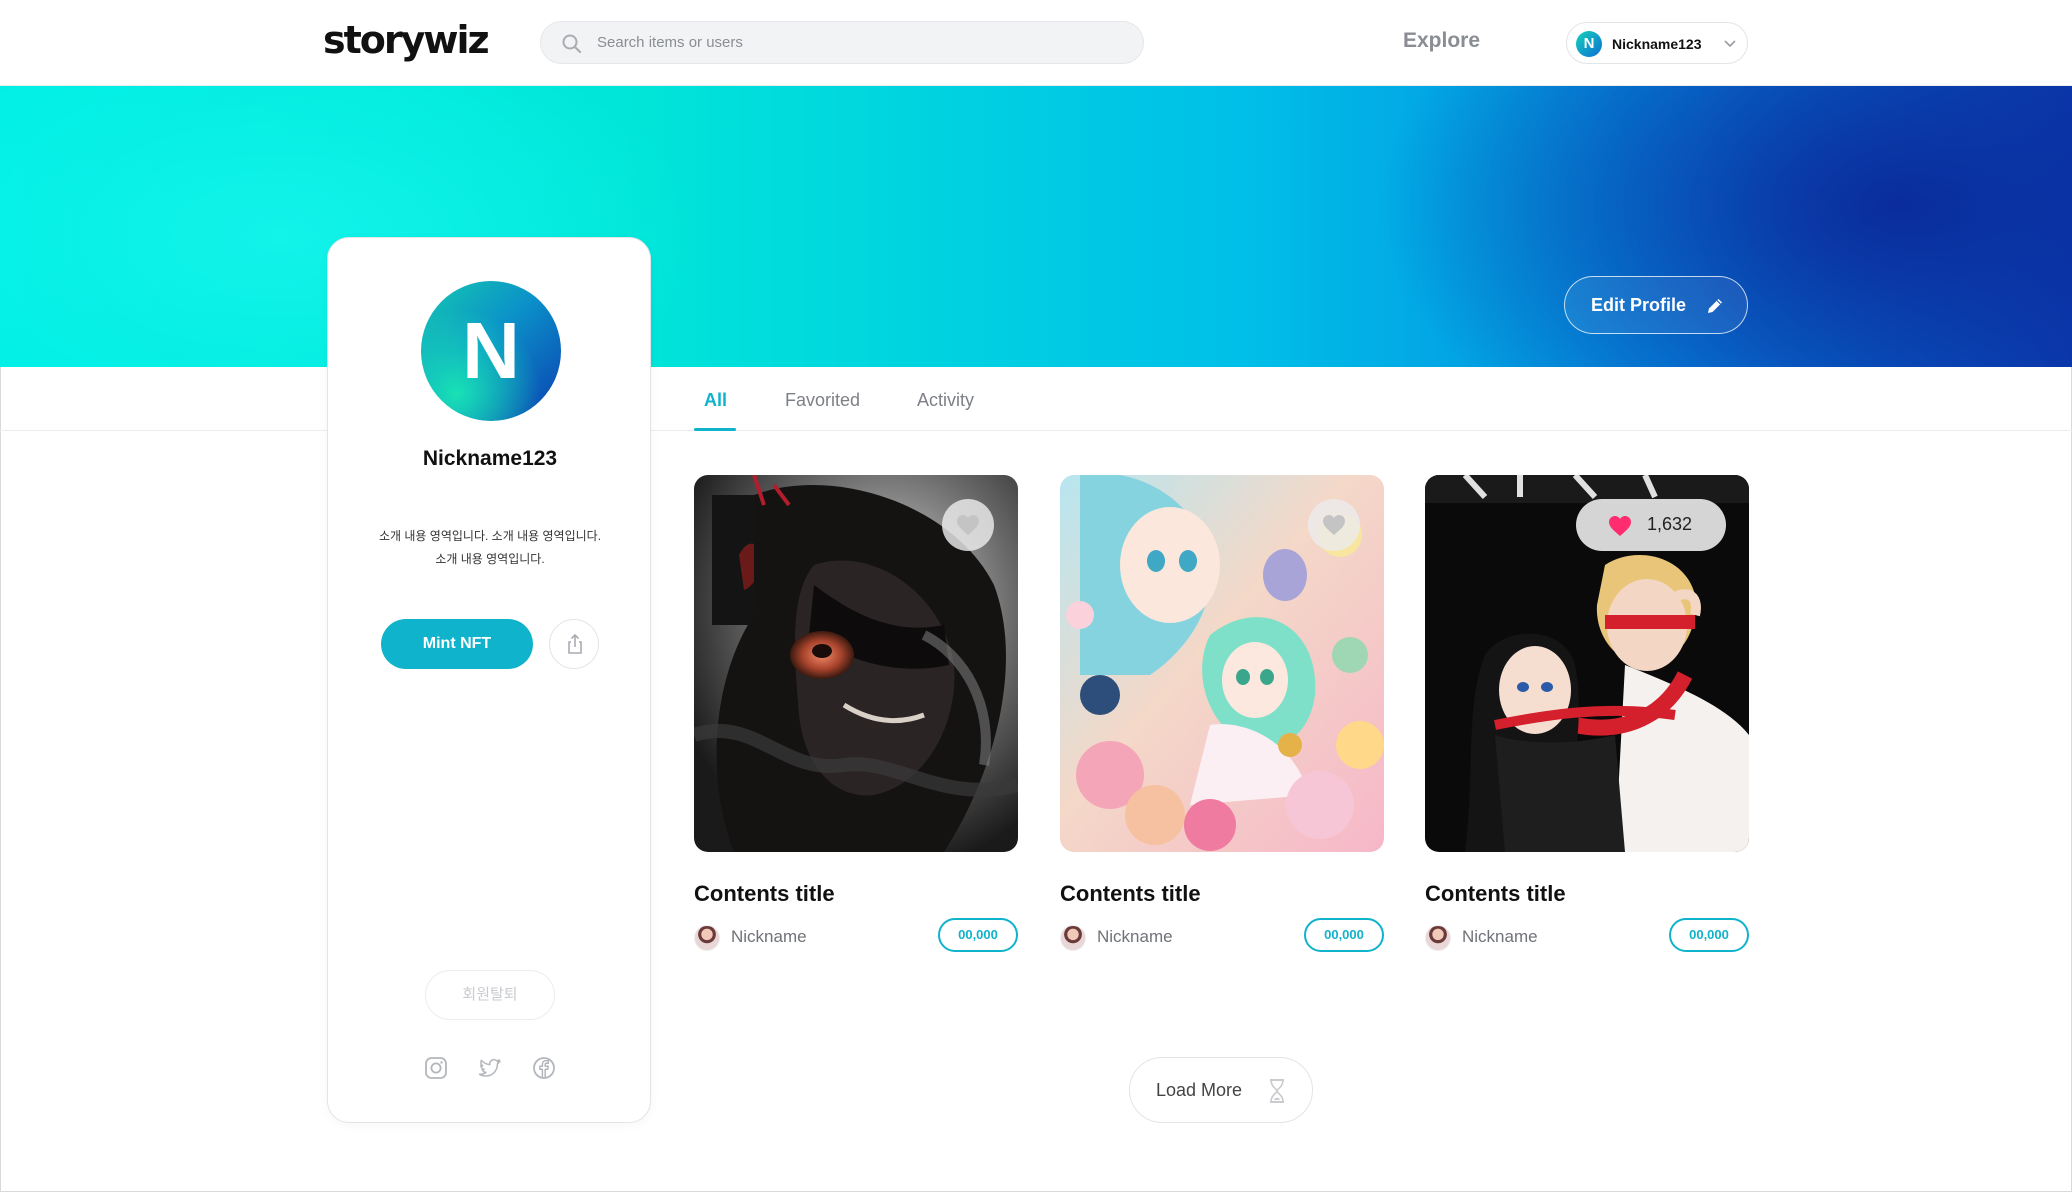 The image size is (2072, 1192). I want to click on pencil-icon, so click(1715, 306).